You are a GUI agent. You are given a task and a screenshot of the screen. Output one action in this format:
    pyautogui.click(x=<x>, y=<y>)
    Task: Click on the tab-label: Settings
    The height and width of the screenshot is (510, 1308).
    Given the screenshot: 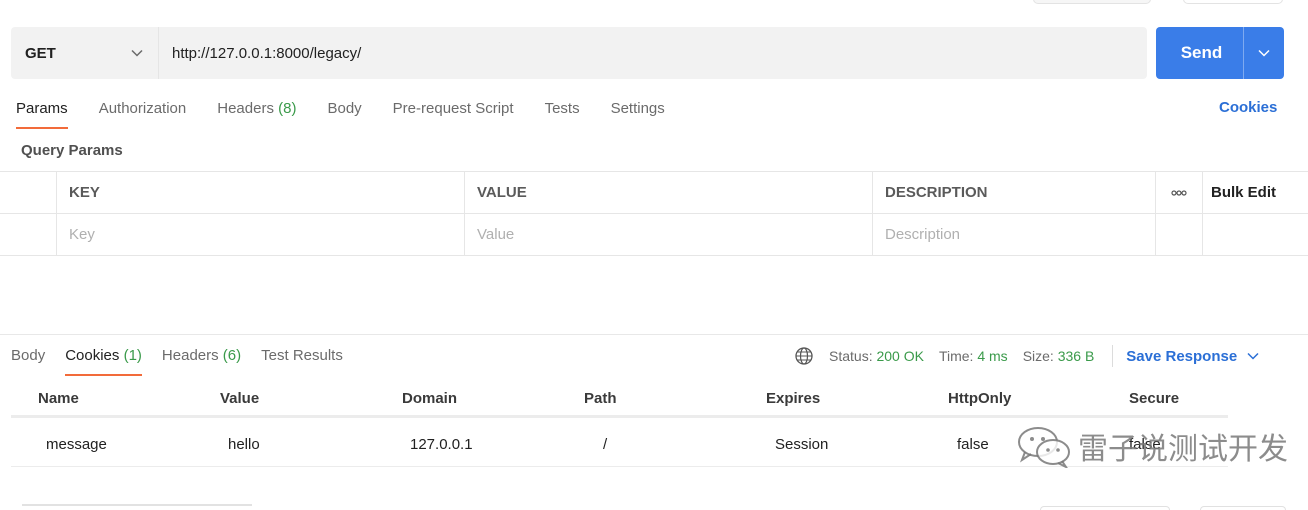 What is the action you would take?
    pyautogui.click(x=637, y=108)
    